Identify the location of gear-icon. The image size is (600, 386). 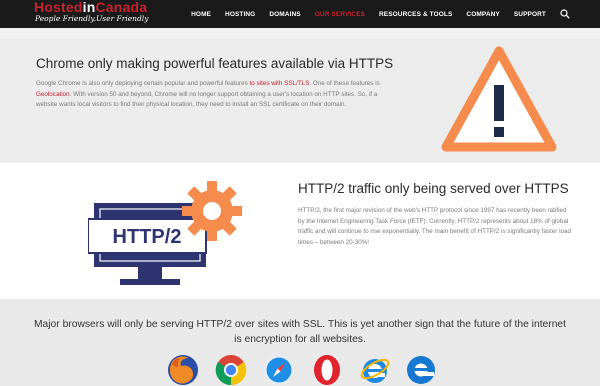
(212, 211).